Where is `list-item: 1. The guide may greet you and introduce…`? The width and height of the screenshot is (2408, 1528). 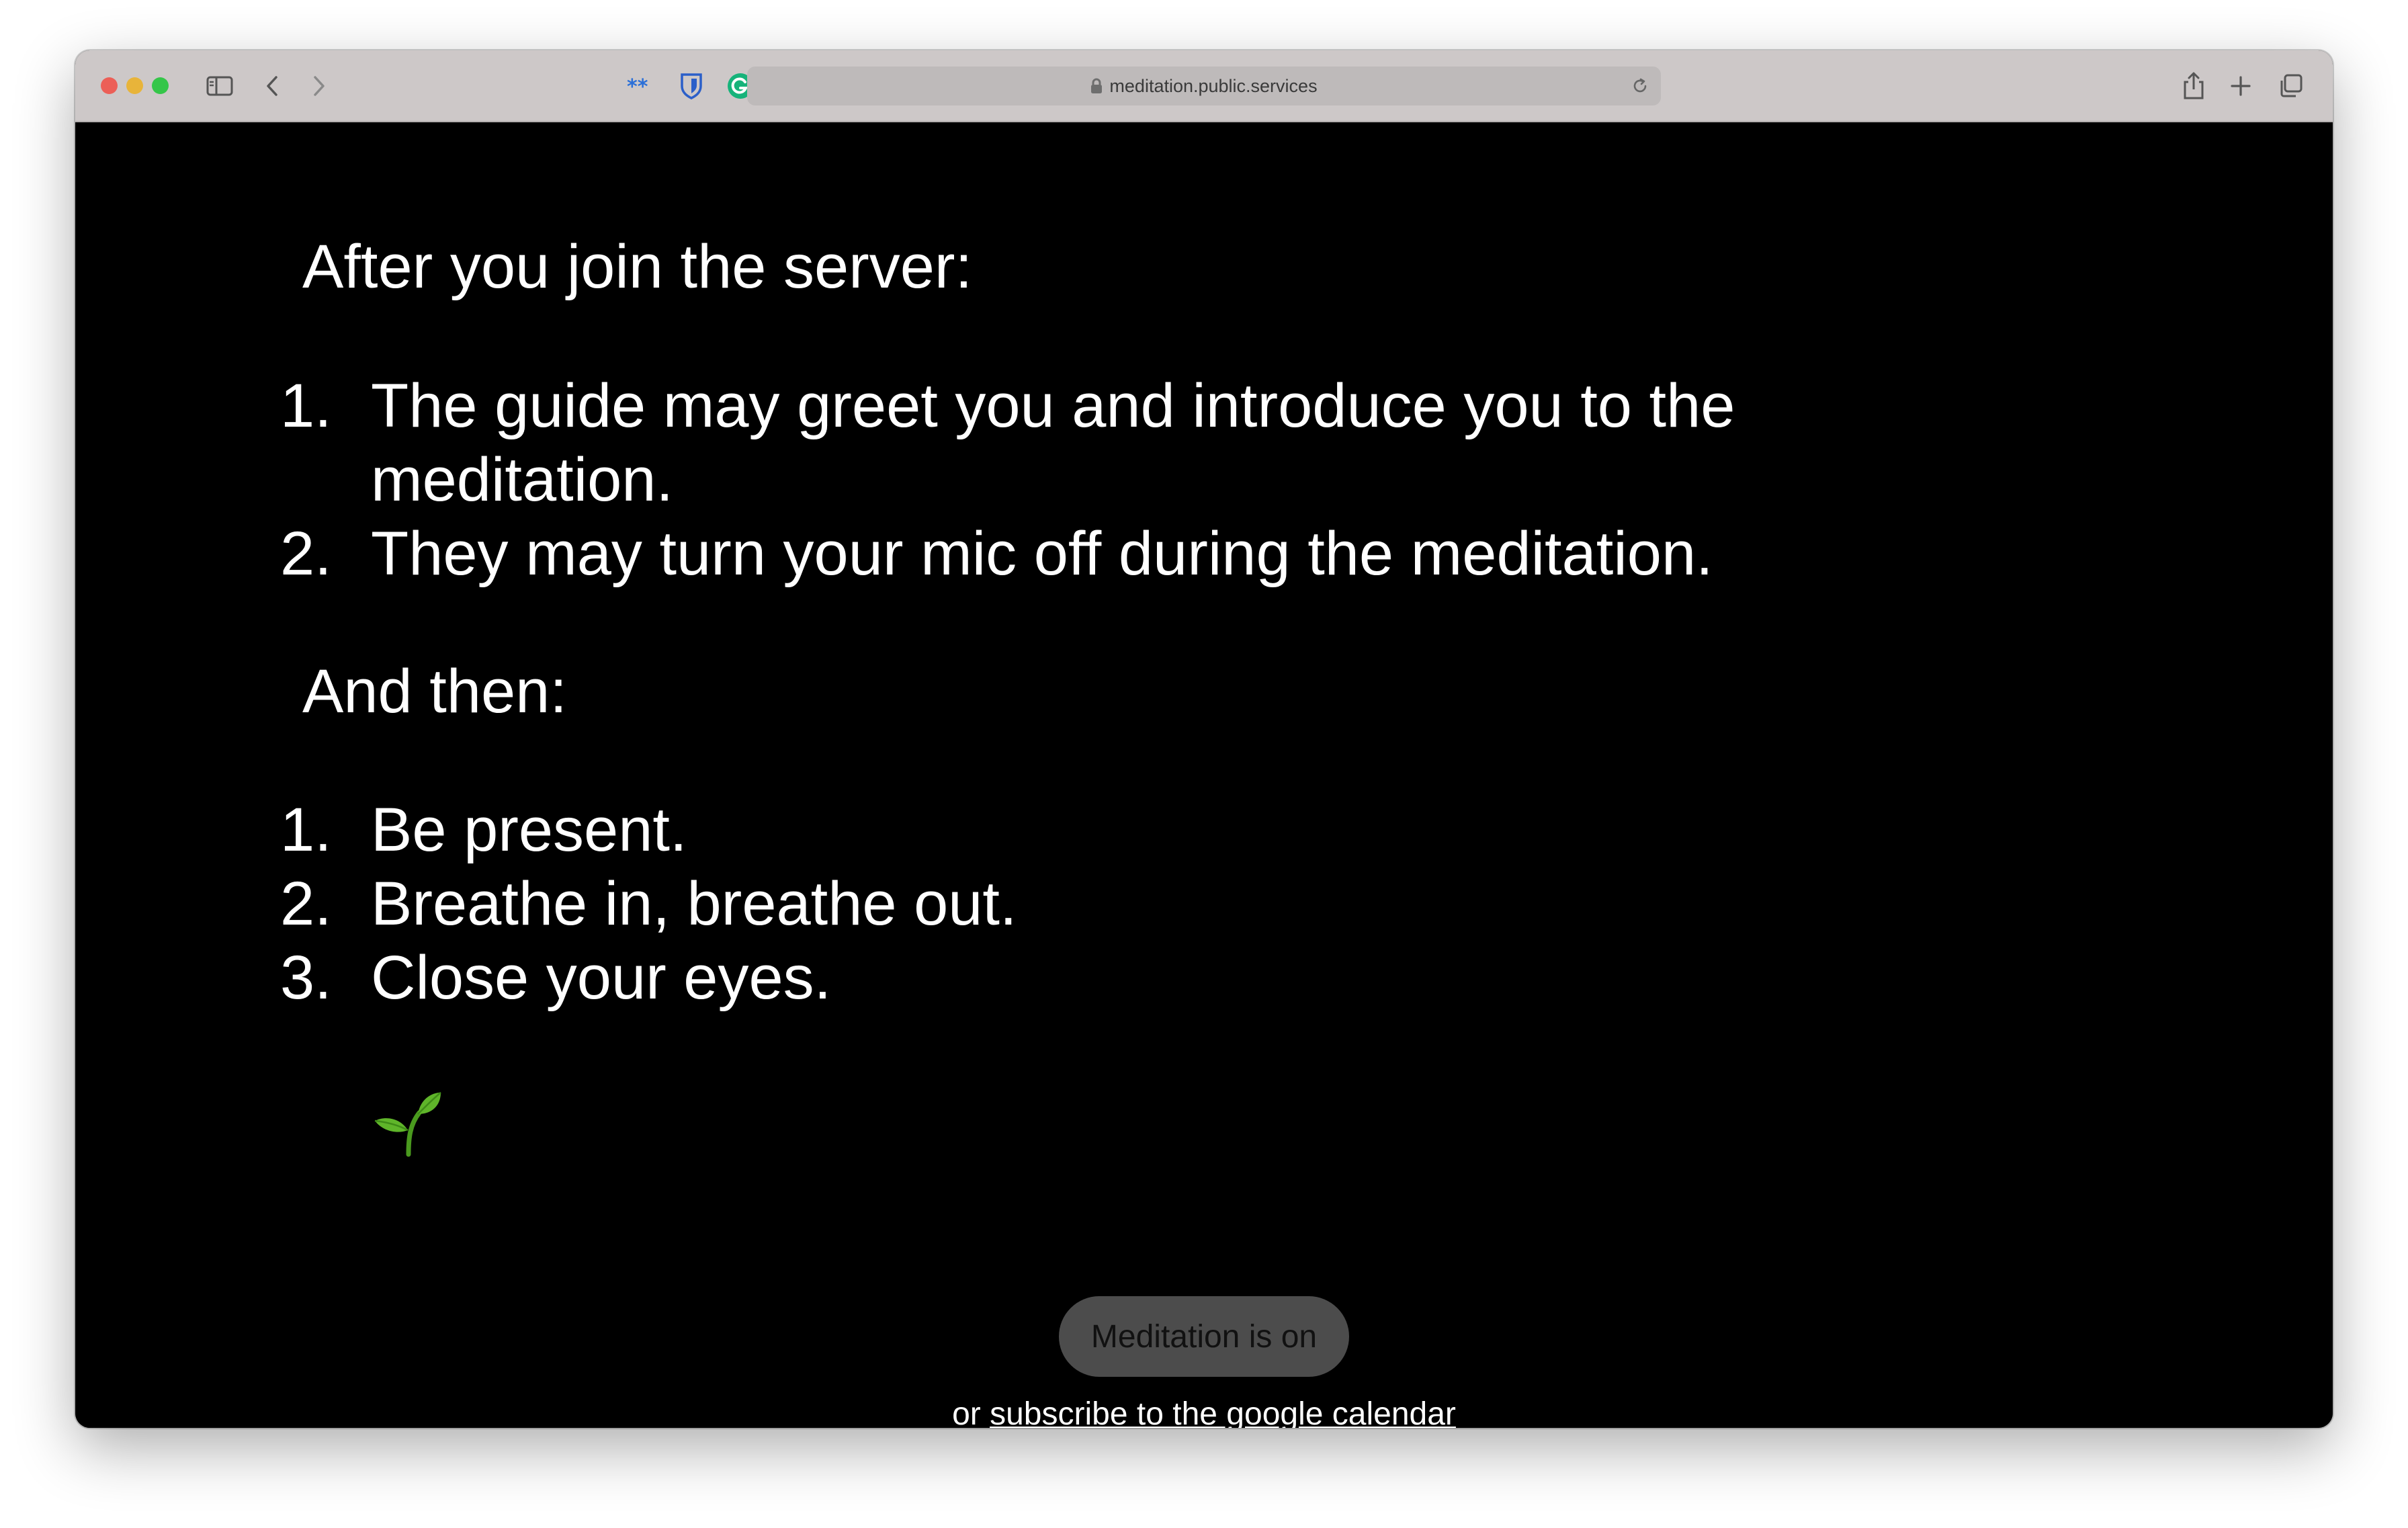
list-item: 1. The guide may greet you and introduce… is located at coordinates (1007, 443).